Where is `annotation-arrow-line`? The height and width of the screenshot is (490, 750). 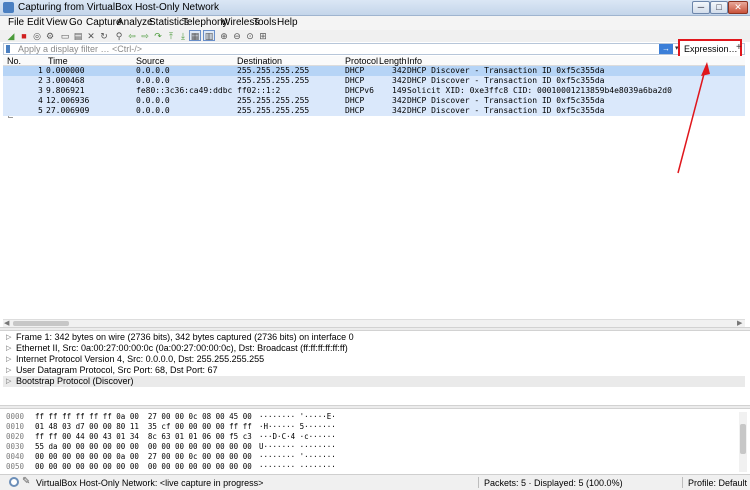
annotation-arrow-line is located at coordinates (691, 121).